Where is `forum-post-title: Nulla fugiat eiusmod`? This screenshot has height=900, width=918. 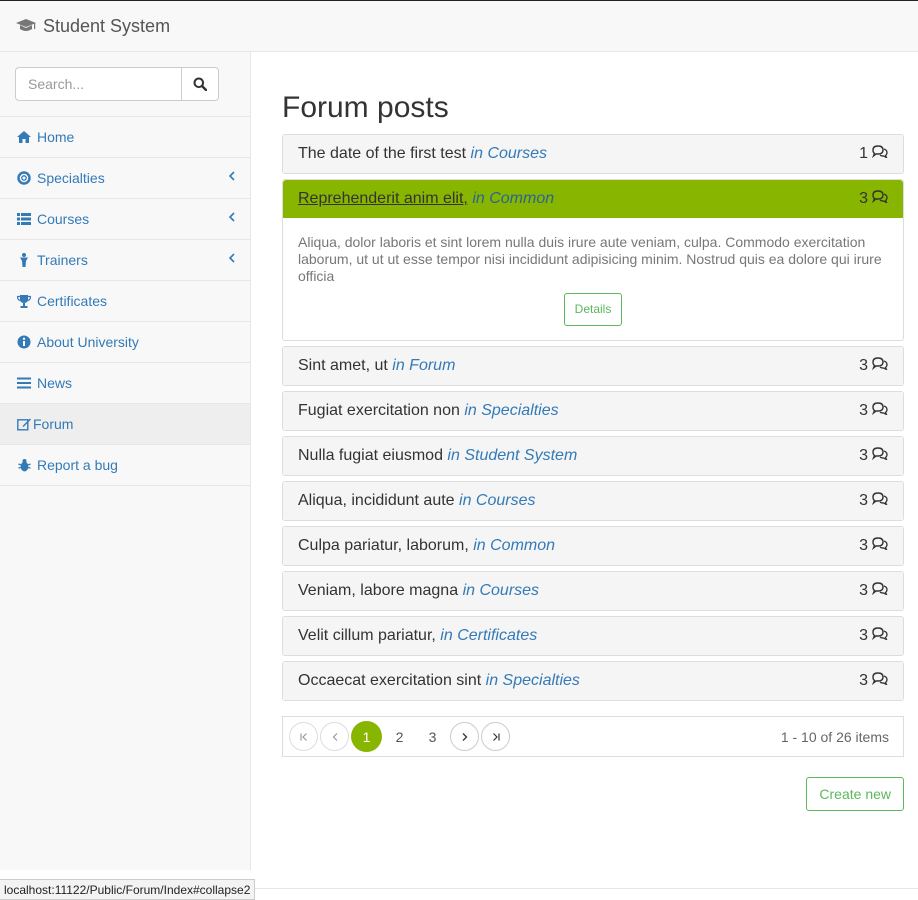
forum-post-title: Nulla fugiat eiusmod is located at coordinates (370, 455).